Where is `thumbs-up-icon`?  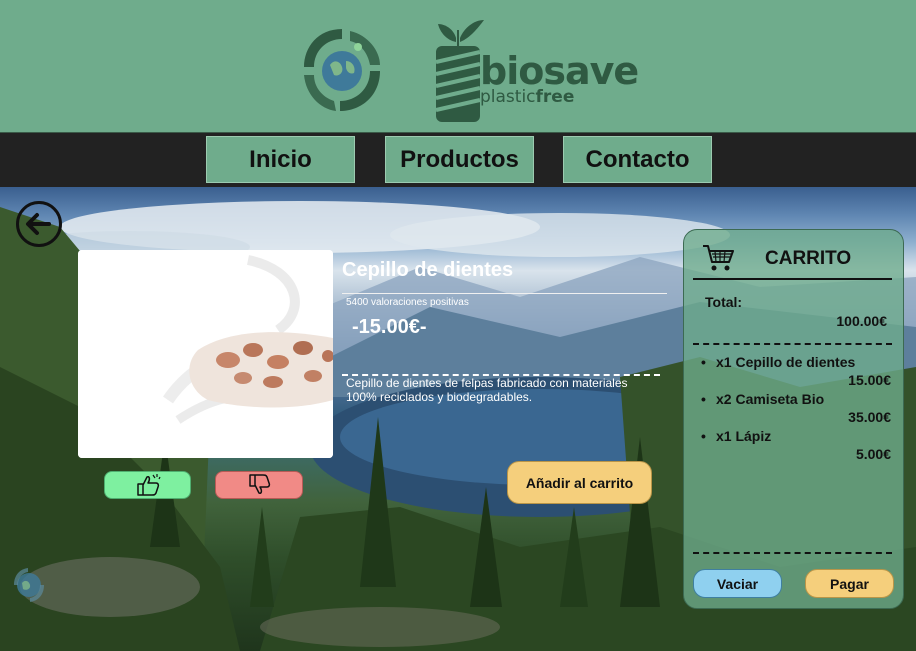 thumbs-up-icon is located at coordinates (148, 485).